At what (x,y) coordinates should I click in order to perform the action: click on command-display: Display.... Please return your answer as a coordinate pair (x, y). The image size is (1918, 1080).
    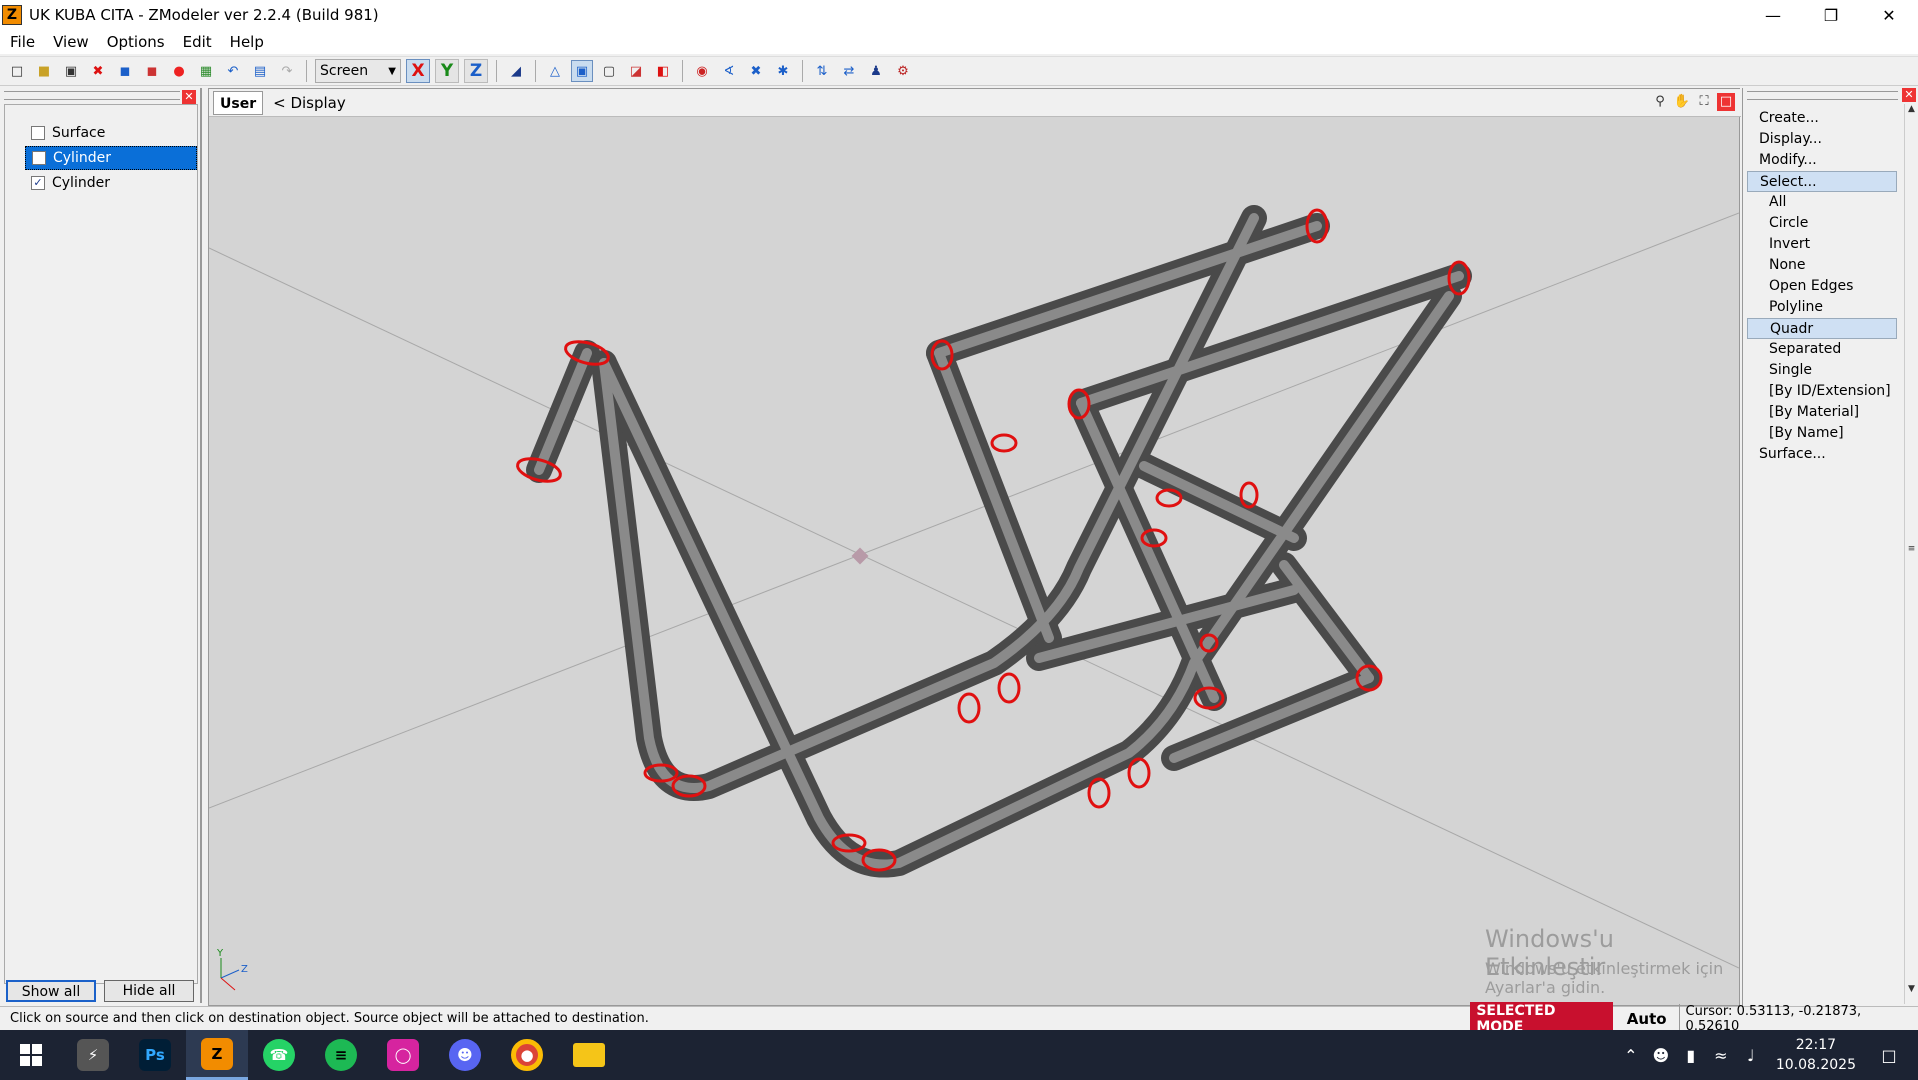
    Looking at the image, I should click on (1822, 139).